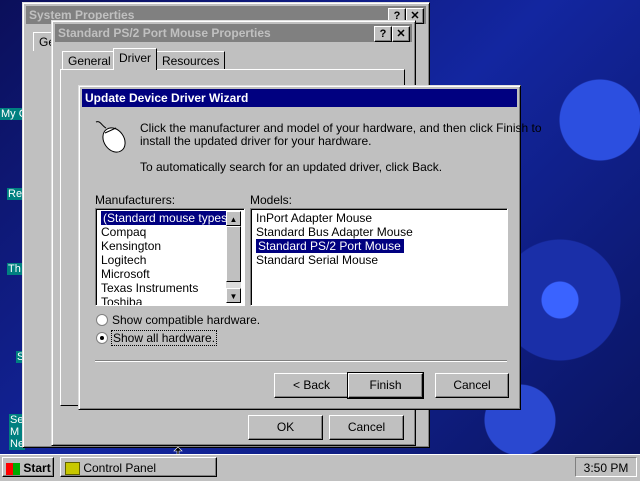 This screenshot has width=640, height=481. What do you see at coordinates (161, 260) in the screenshot?
I see `list-item: Logitech` at bounding box center [161, 260].